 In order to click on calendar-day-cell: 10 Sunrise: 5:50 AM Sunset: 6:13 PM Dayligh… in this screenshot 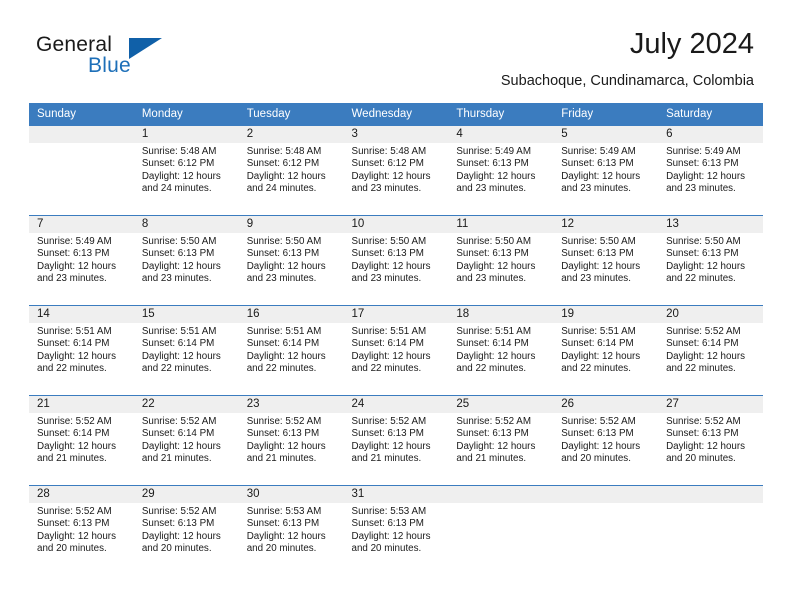, I will do `click(396, 260)`.